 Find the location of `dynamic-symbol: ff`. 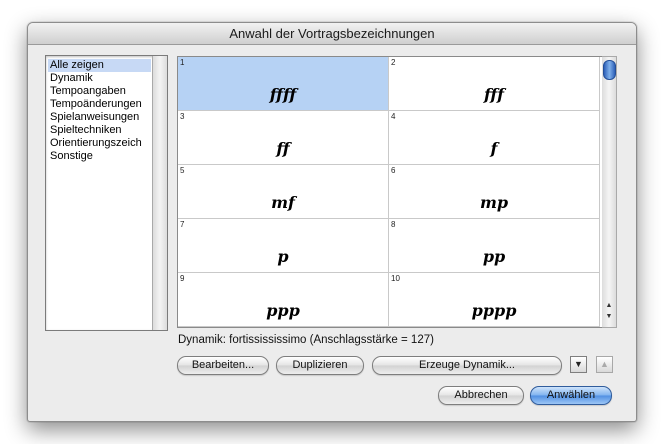

dynamic-symbol: ff is located at coordinates (283, 148).